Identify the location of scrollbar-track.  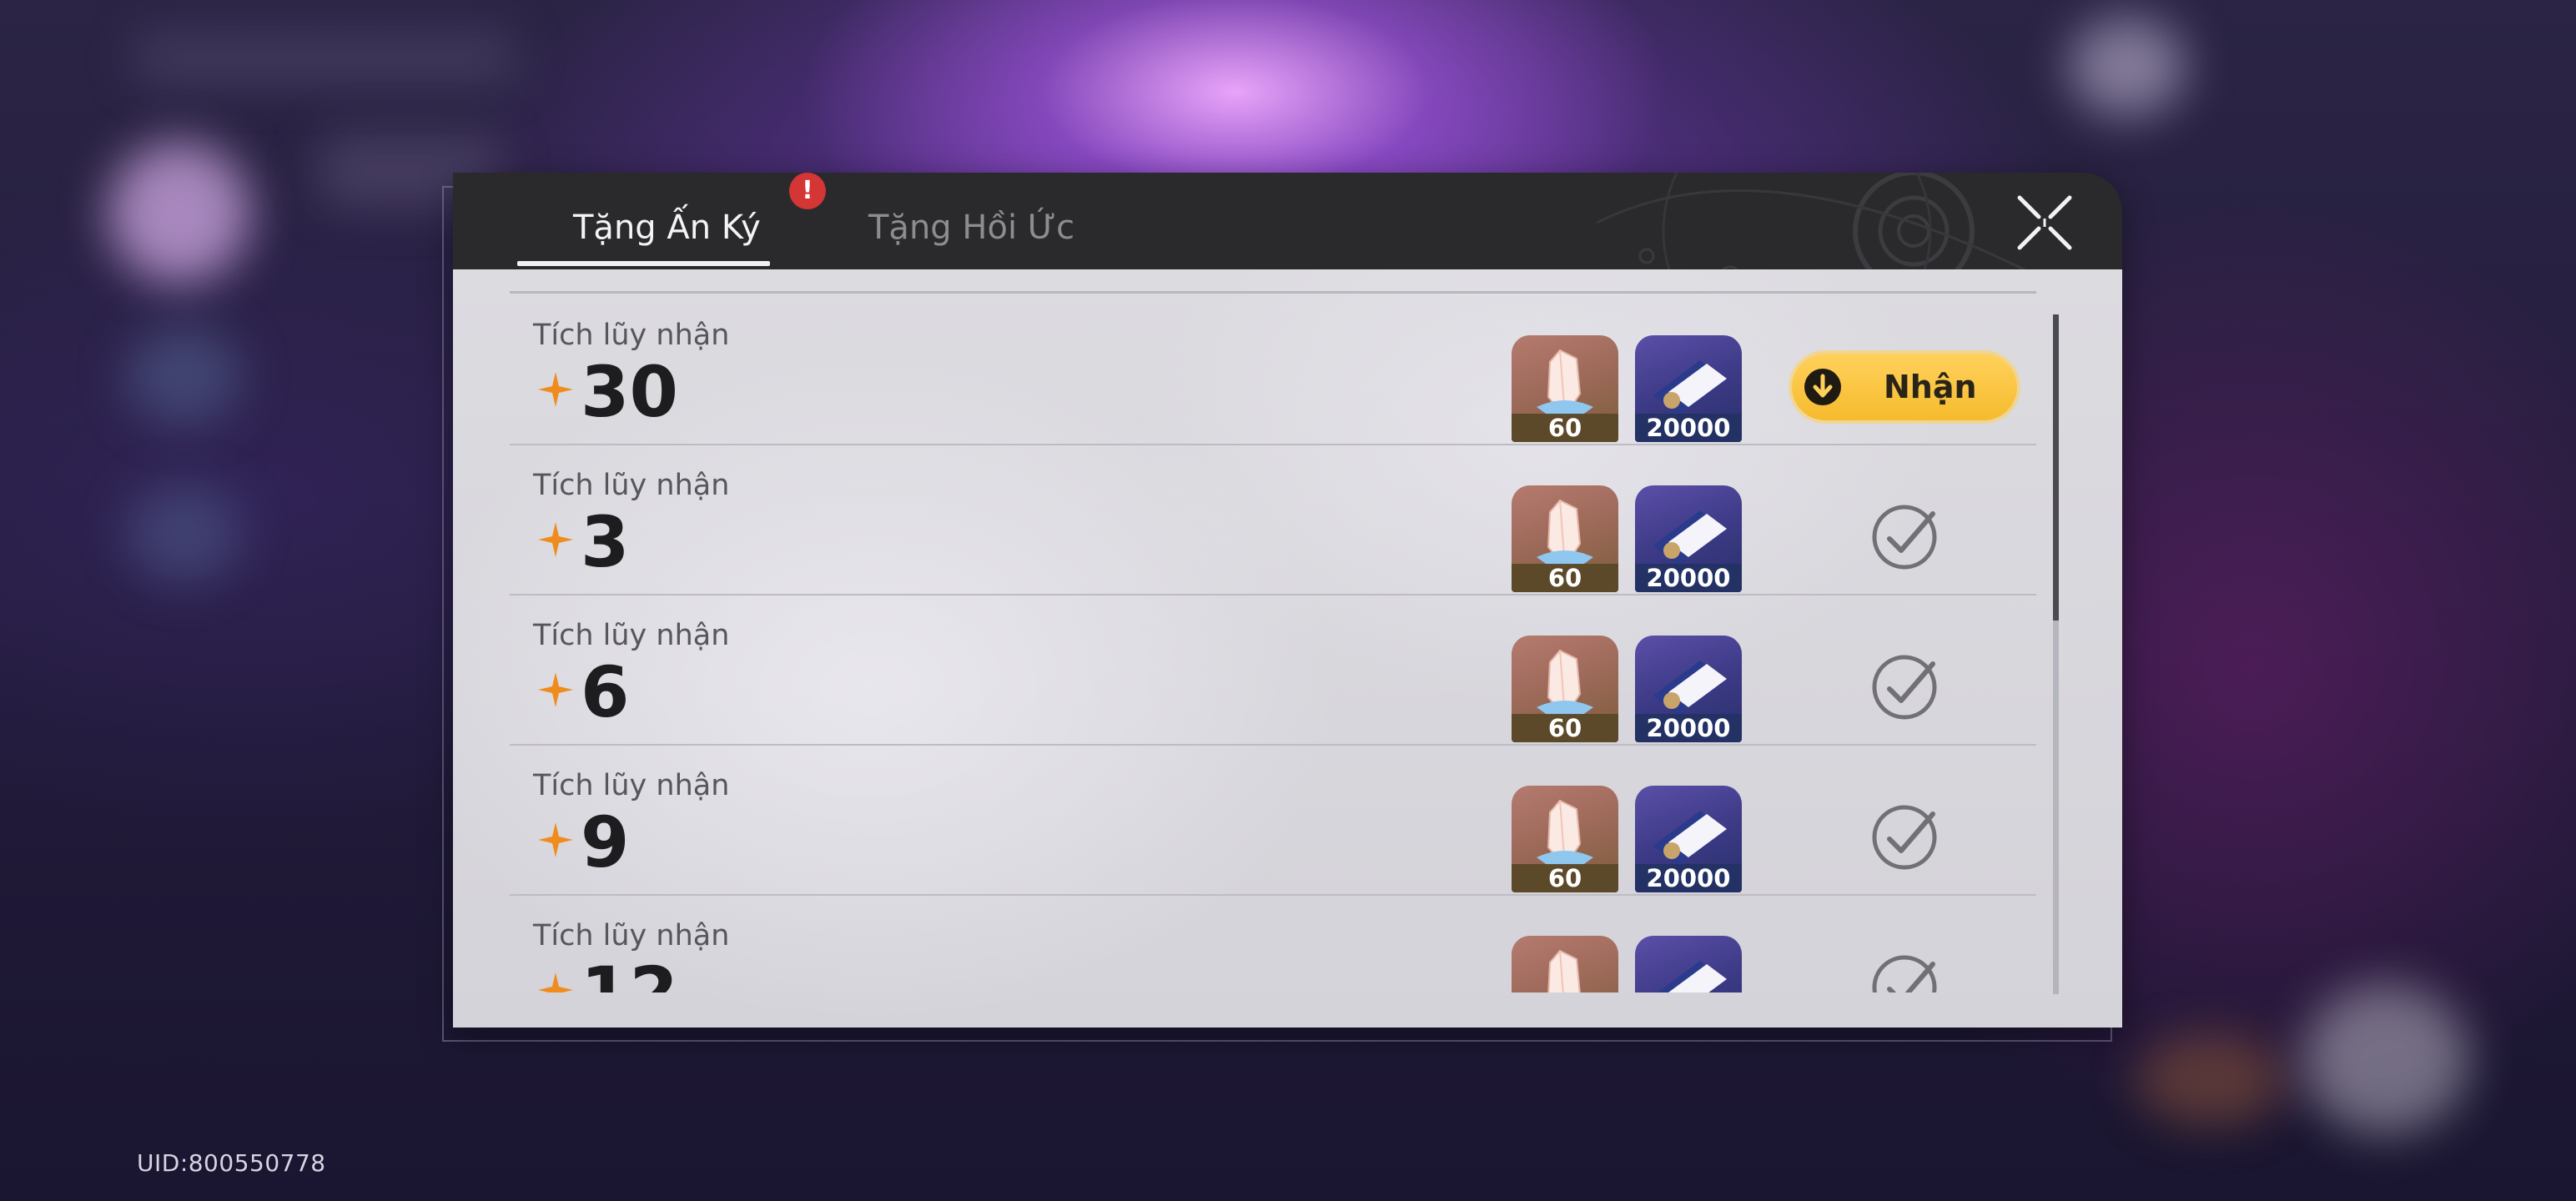
(2056, 654).